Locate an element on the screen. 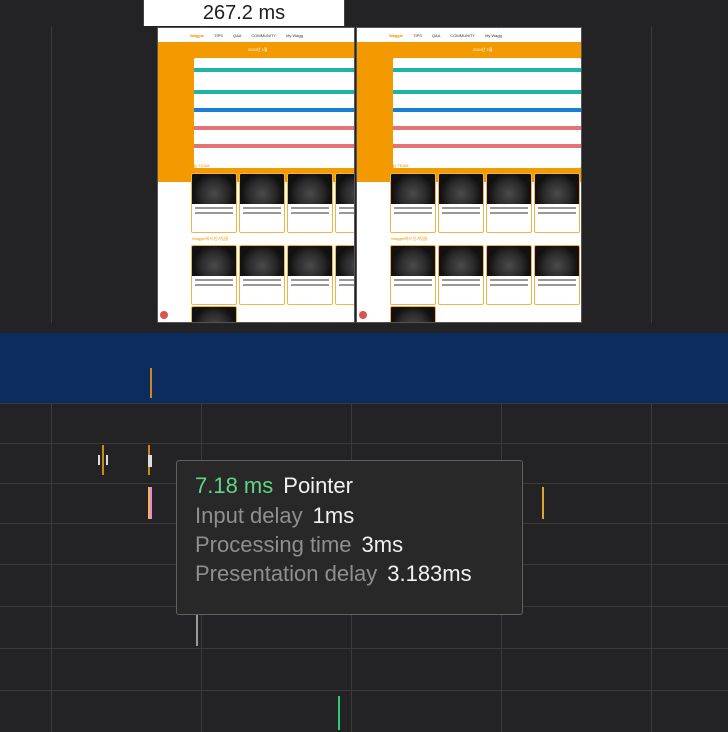 The width and height of the screenshot is (728, 732). selection-duration-label: 267.2 ms is located at coordinates (244, 13).